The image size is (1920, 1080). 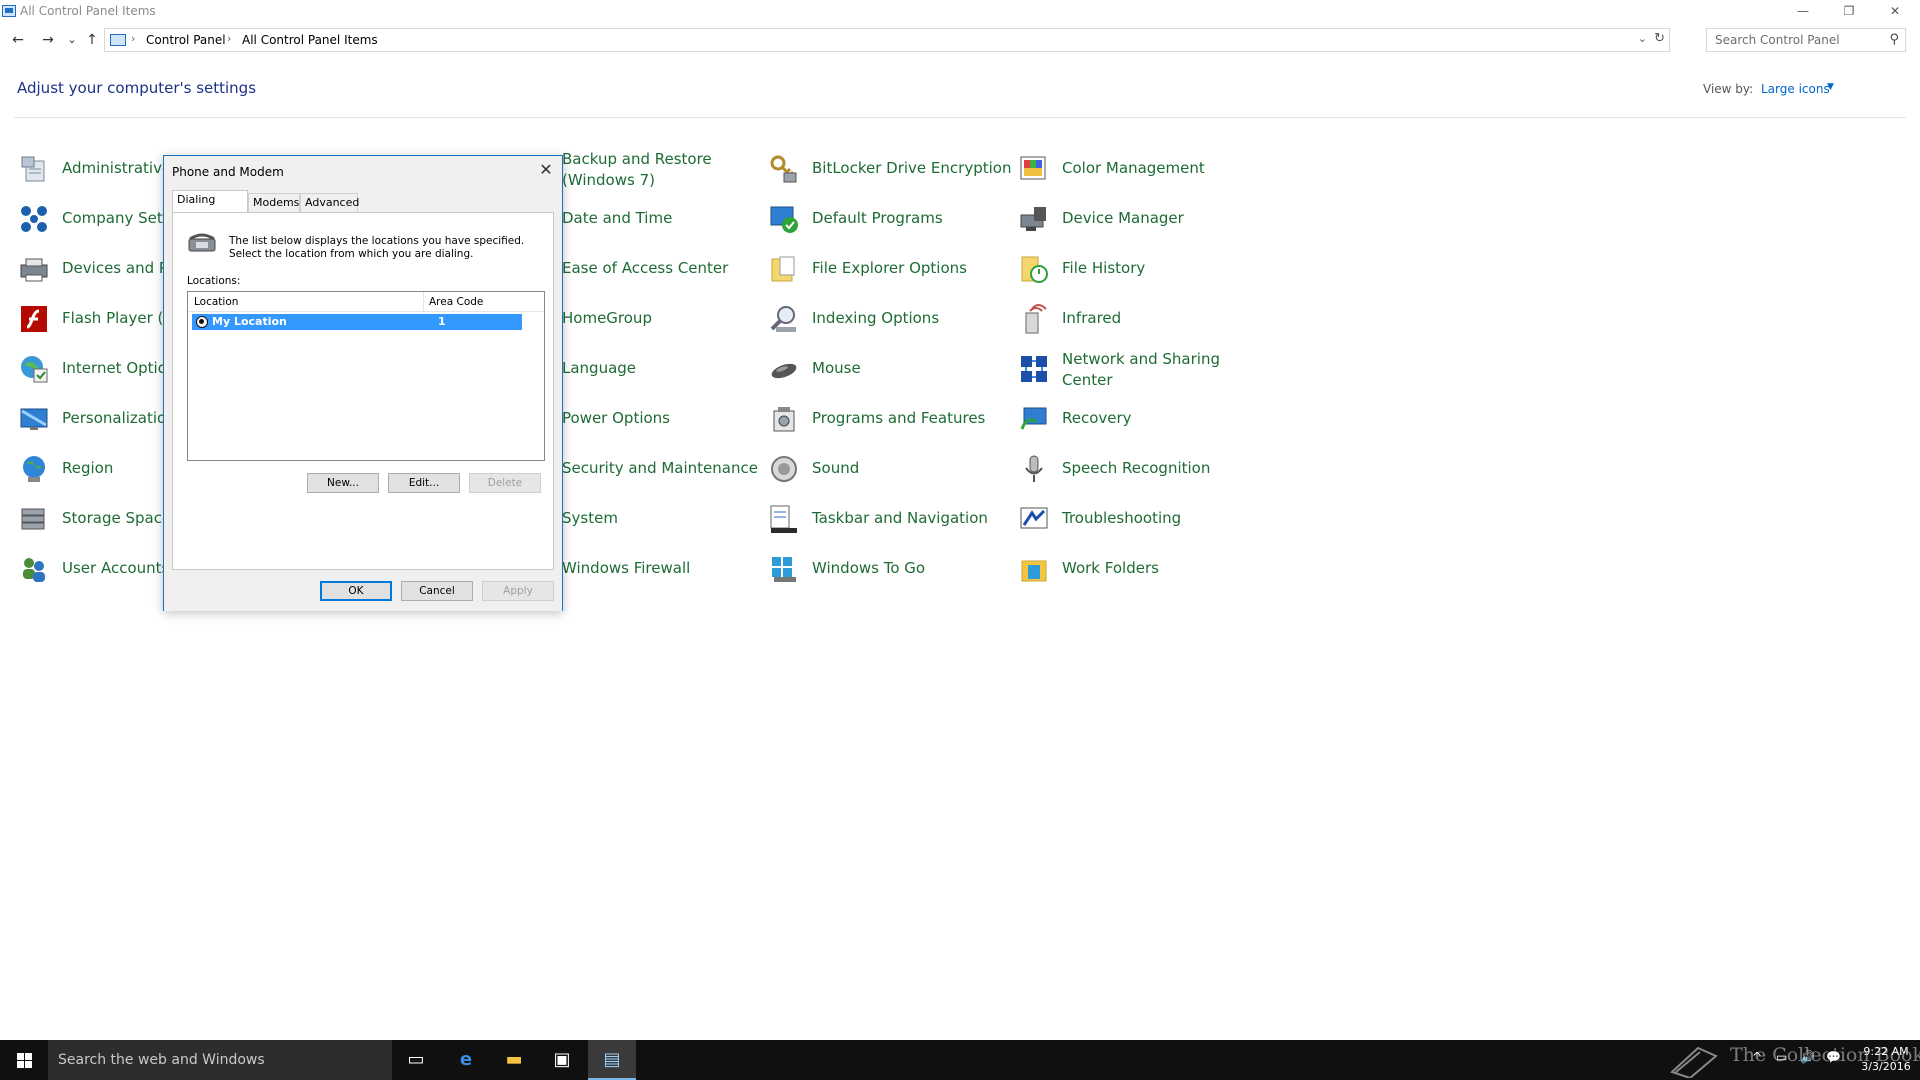 What do you see at coordinates (889, 169) in the screenshot?
I see `item-bitlocker: BitLocker Drive Encryption` at bounding box center [889, 169].